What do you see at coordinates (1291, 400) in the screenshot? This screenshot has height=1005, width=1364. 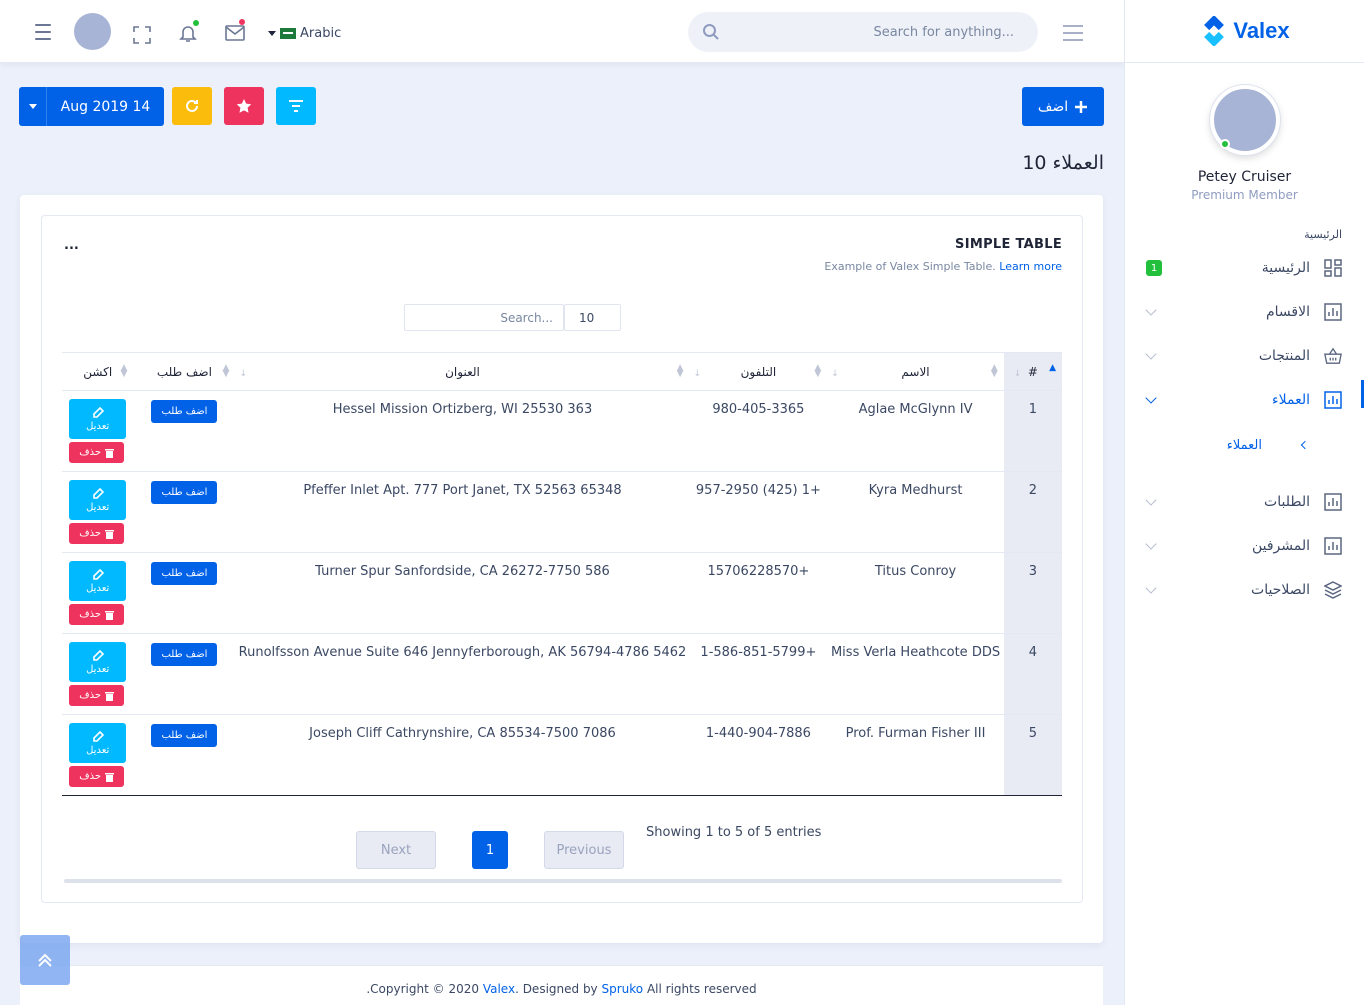 I see `sidebar-item-label: العملاء` at bounding box center [1291, 400].